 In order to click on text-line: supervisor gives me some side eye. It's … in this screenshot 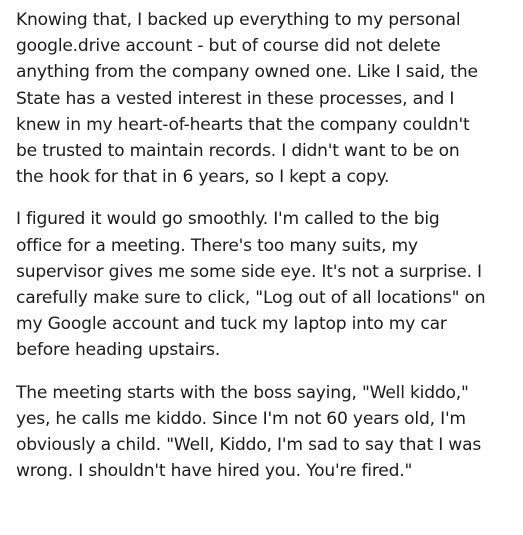, I will do `click(249, 271)`.